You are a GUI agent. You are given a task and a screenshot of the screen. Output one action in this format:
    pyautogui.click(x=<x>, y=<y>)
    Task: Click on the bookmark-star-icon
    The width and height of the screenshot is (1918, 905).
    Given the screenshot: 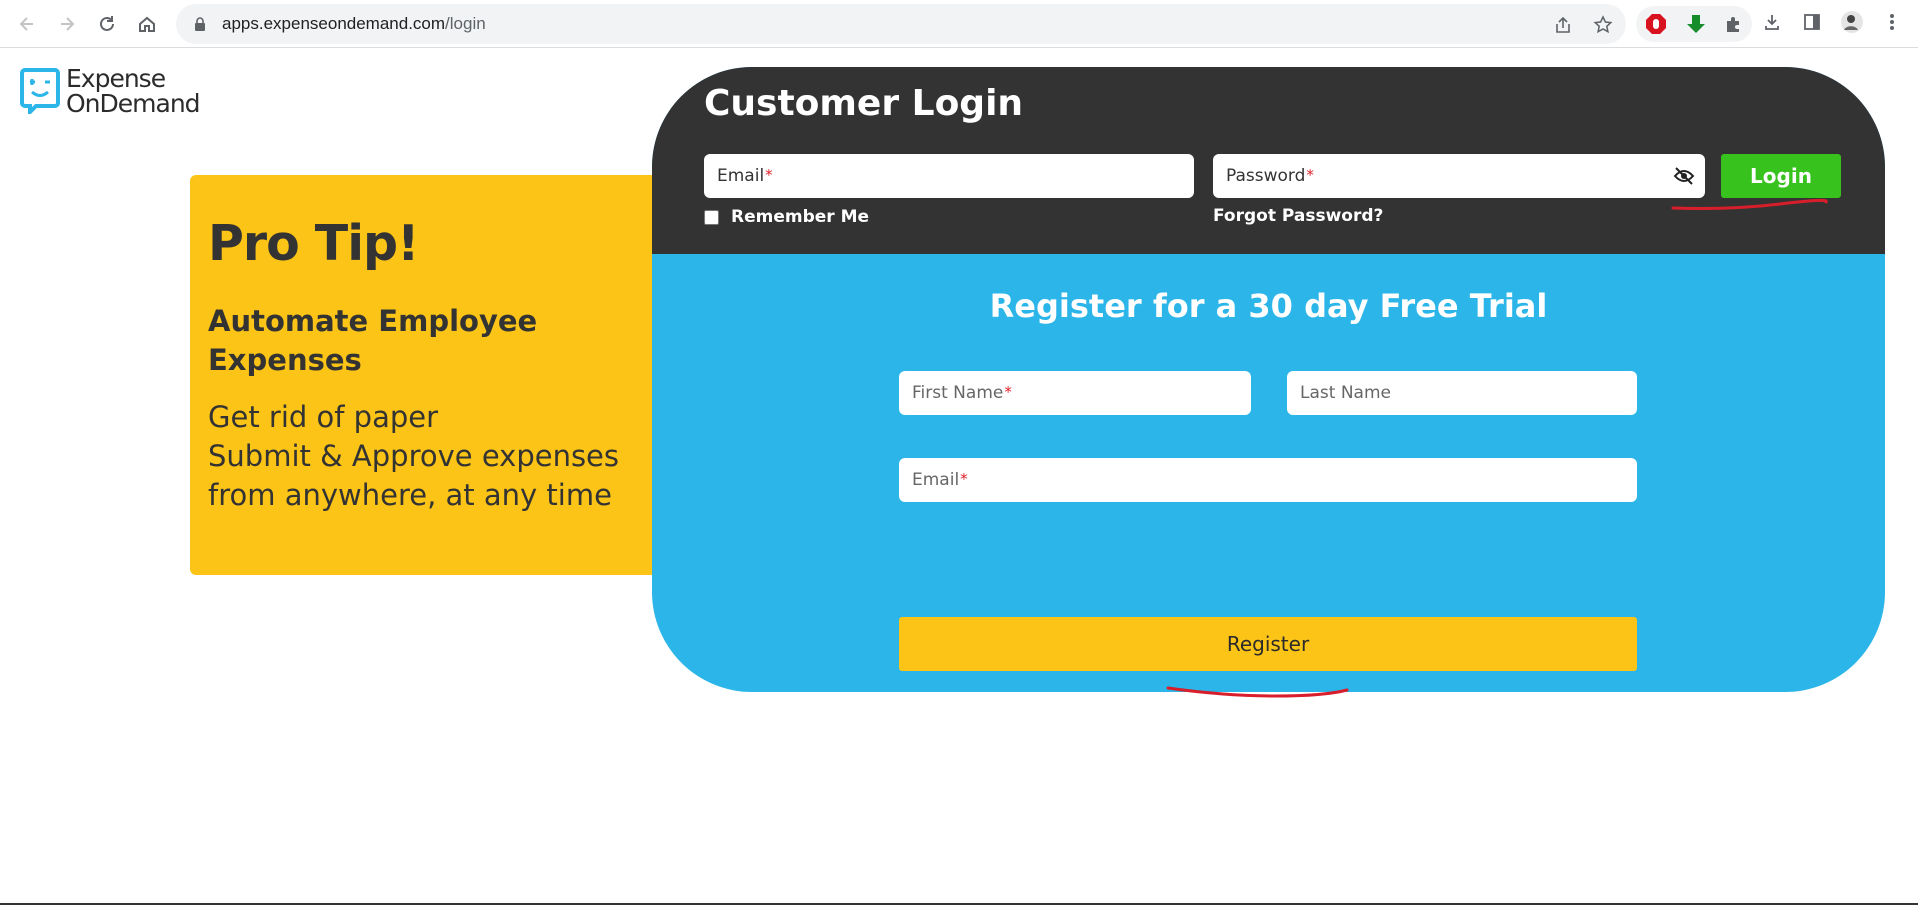 What is the action you would take?
    pyautogui.click(x=1603, y=25)
    